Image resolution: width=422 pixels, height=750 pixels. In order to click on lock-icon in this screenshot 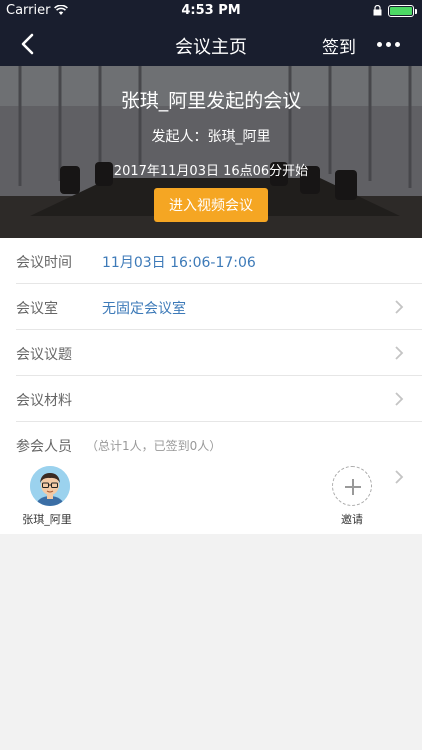, I will do `click(377, 10)`.